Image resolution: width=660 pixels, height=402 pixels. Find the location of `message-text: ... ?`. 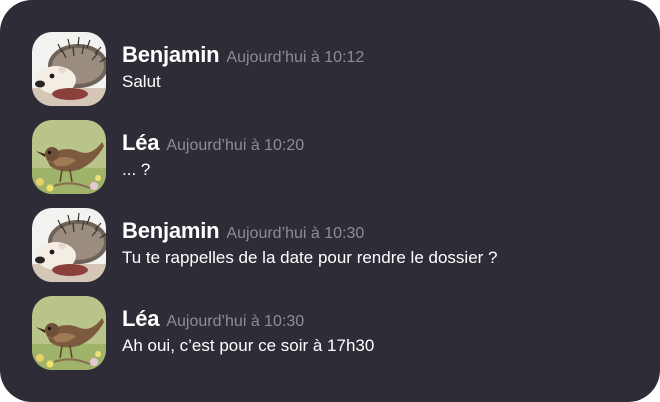

message-text: ... ? is located at coordinates (136, 169).